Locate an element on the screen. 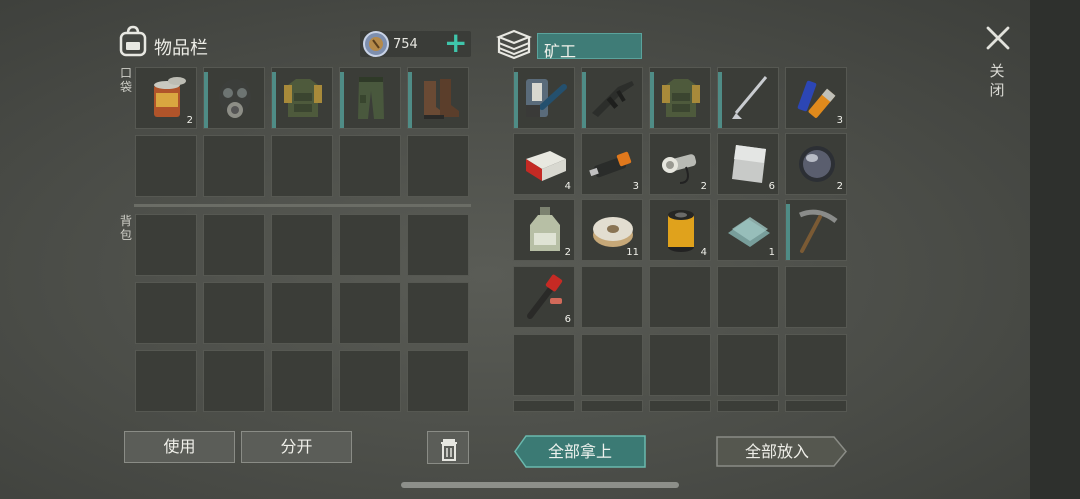  container-title: 矿工 is located at coordinates (560, 51).